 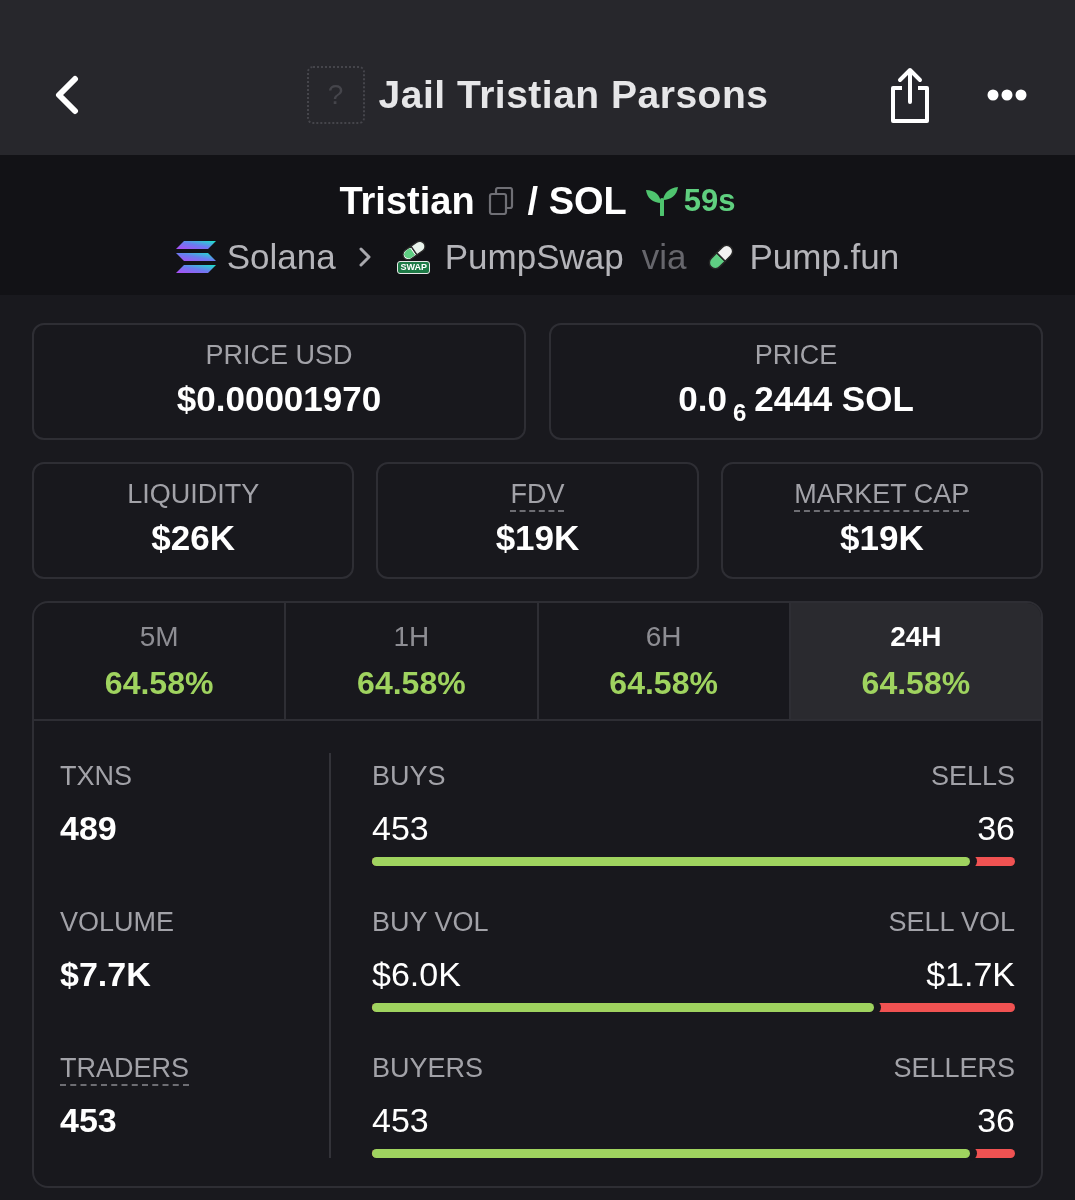 I want to click on solana-logo-icon, so click(x=195, y=257).